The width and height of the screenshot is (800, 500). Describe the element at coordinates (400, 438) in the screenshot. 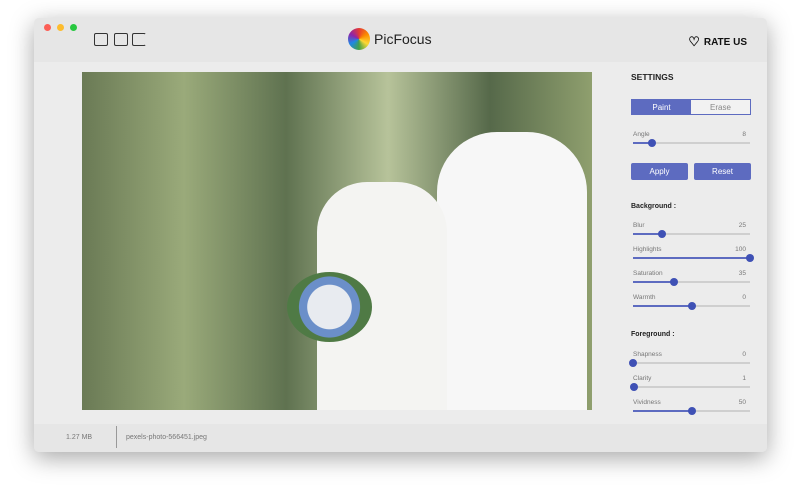

I see `status-bar: 1.27 MB pexels-photo-566451.jpeg` at that location.